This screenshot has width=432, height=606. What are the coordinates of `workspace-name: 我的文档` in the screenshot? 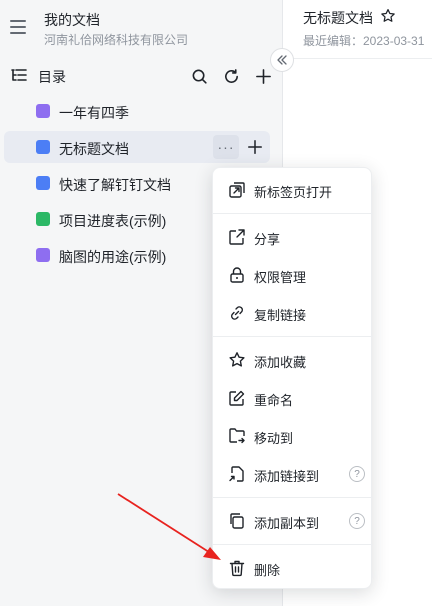 It's located at (72, 20).